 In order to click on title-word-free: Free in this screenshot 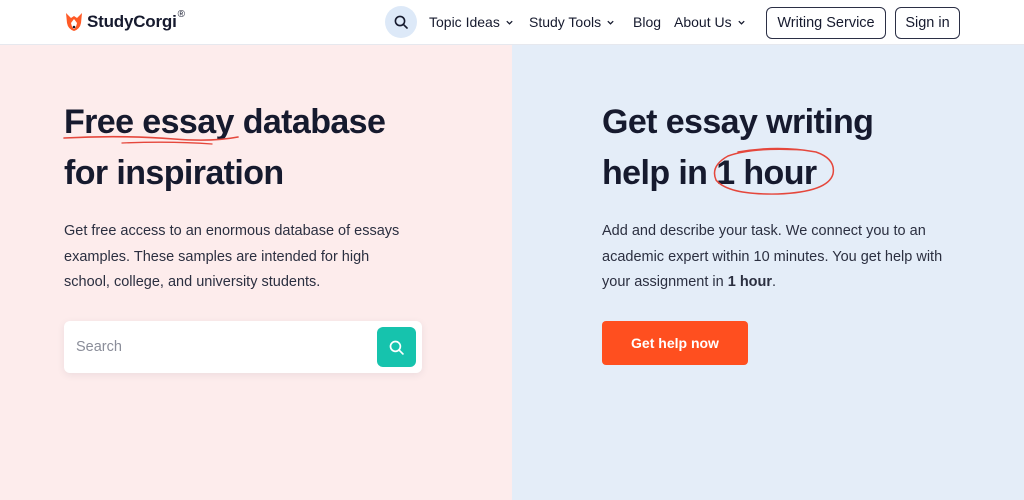, I will do `click(99, 122)`.